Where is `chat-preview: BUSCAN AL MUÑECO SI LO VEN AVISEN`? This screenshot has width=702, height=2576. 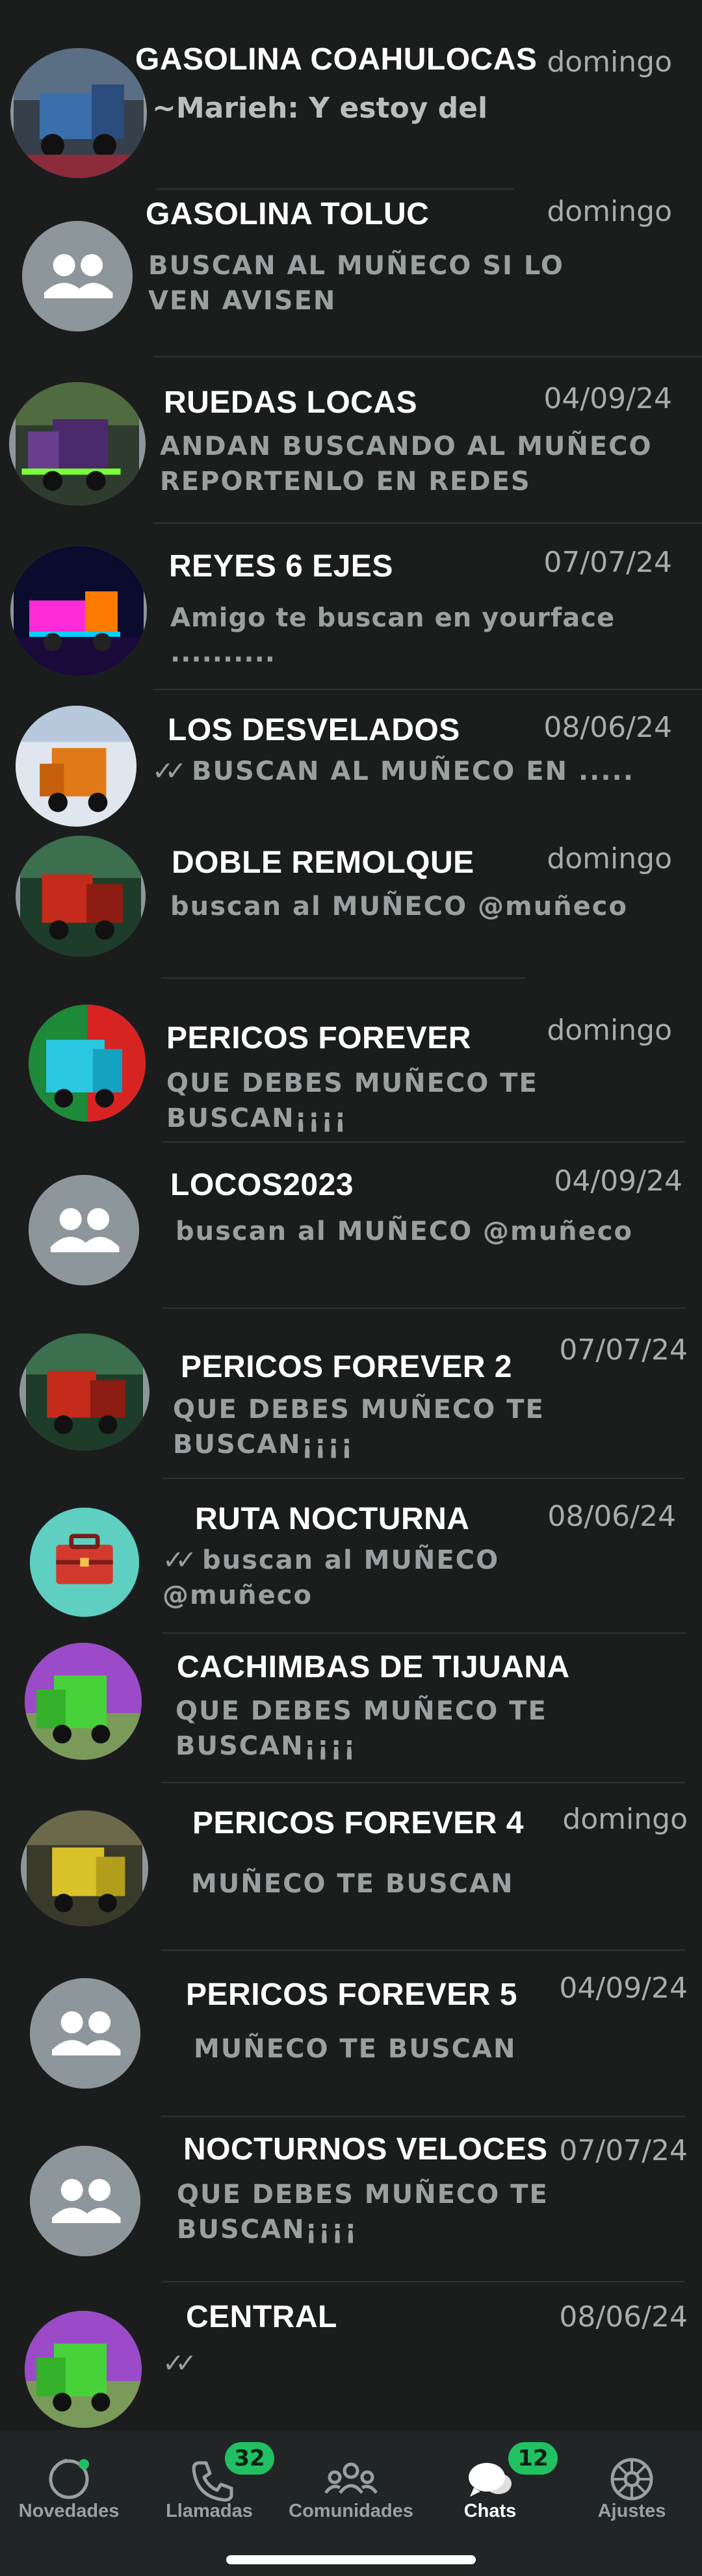
chat-preview: BUSCAN AL MUÑECO SI LO VEN AVISEN is located at coordinates (356, 283).